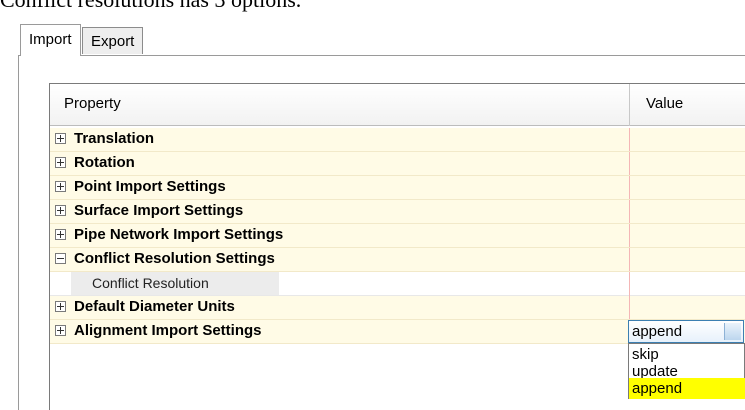  Describe the element at coordinates (397, 164) in the screenshot. I see `row-rotation: Rotation` at that location.